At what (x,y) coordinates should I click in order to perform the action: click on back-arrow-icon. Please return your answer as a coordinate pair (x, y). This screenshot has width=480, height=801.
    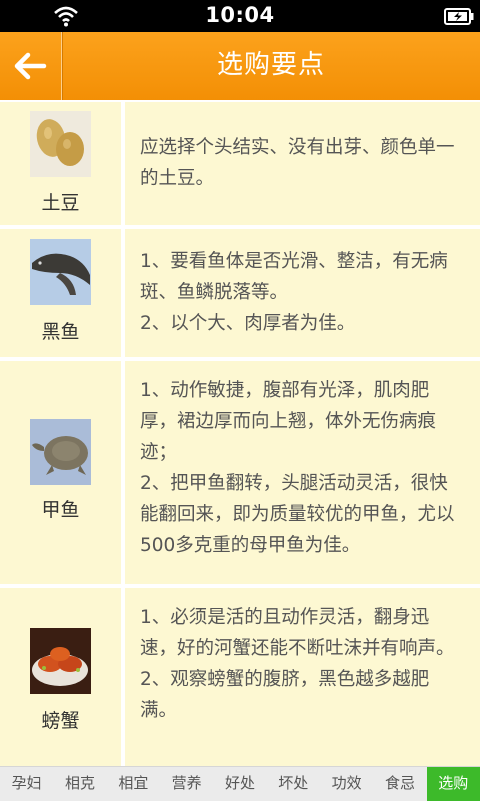
    Looking at the image, I should click on (30, 66).